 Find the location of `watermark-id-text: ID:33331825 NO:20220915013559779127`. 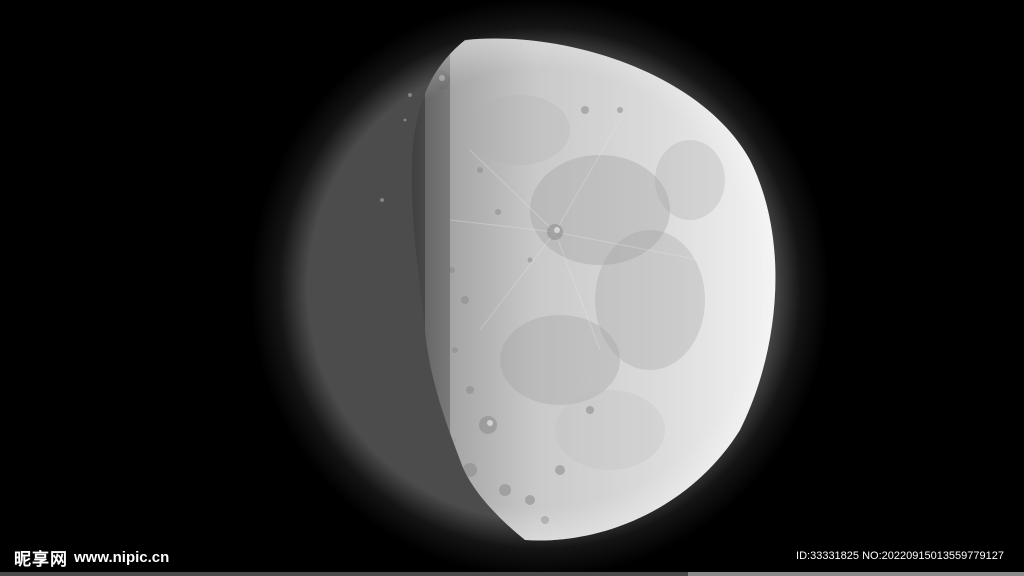

watermark-id-text: ID:33331825 NO:20220915013559779127 is located at coordinates (900, 556).